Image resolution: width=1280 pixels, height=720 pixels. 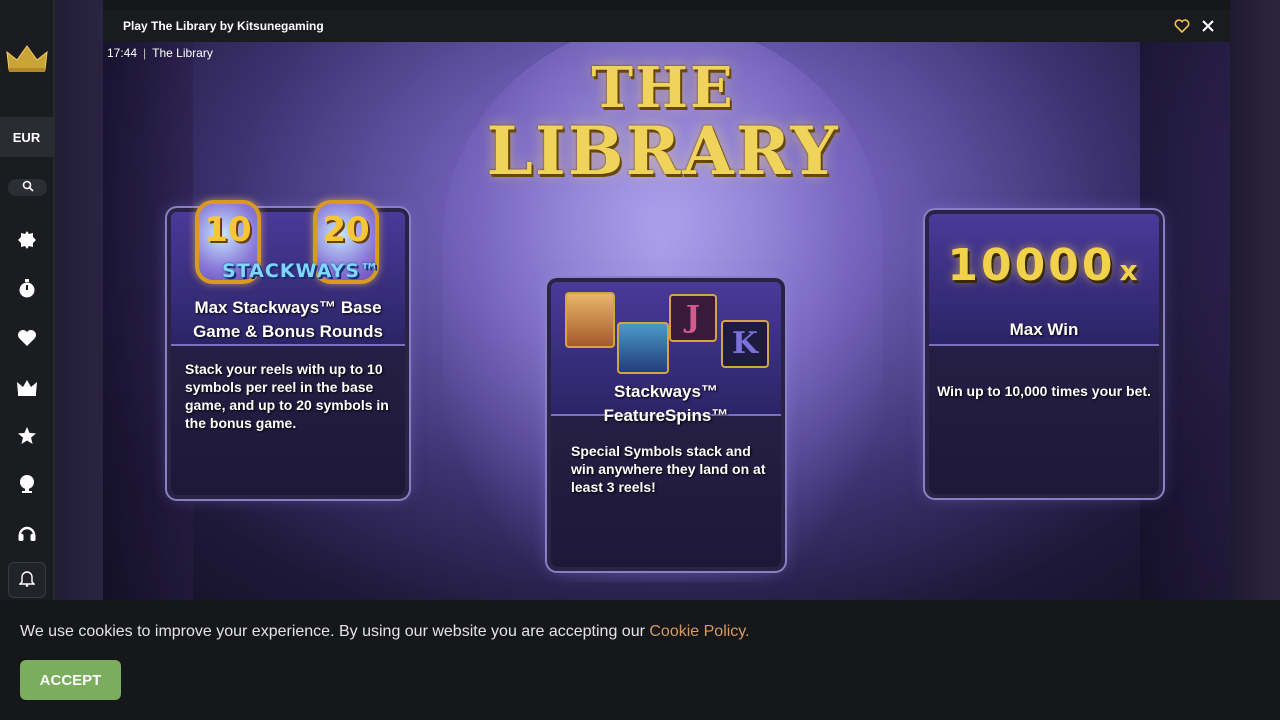 I want to click on search-button, so click(x=27, y=187).